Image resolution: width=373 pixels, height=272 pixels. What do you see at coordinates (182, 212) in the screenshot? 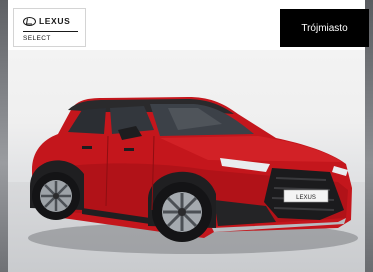
I see `front-hub` at bounding box center [182, 212].